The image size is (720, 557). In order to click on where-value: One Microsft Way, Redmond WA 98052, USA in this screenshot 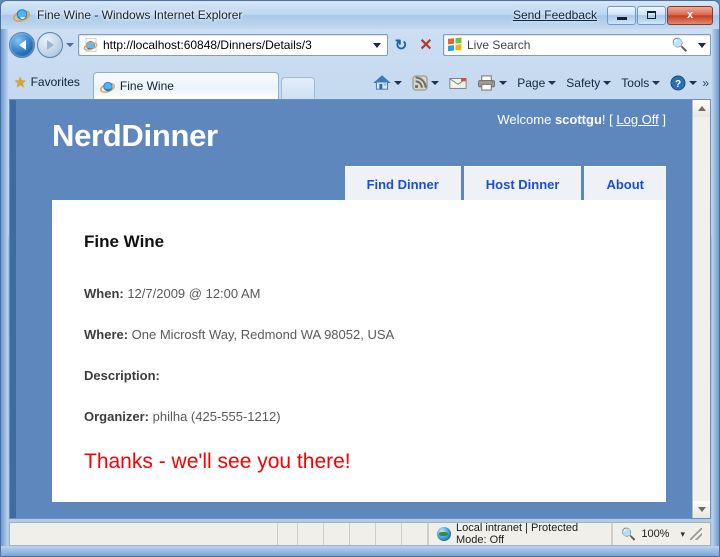, I will do `click(261, 334)`.